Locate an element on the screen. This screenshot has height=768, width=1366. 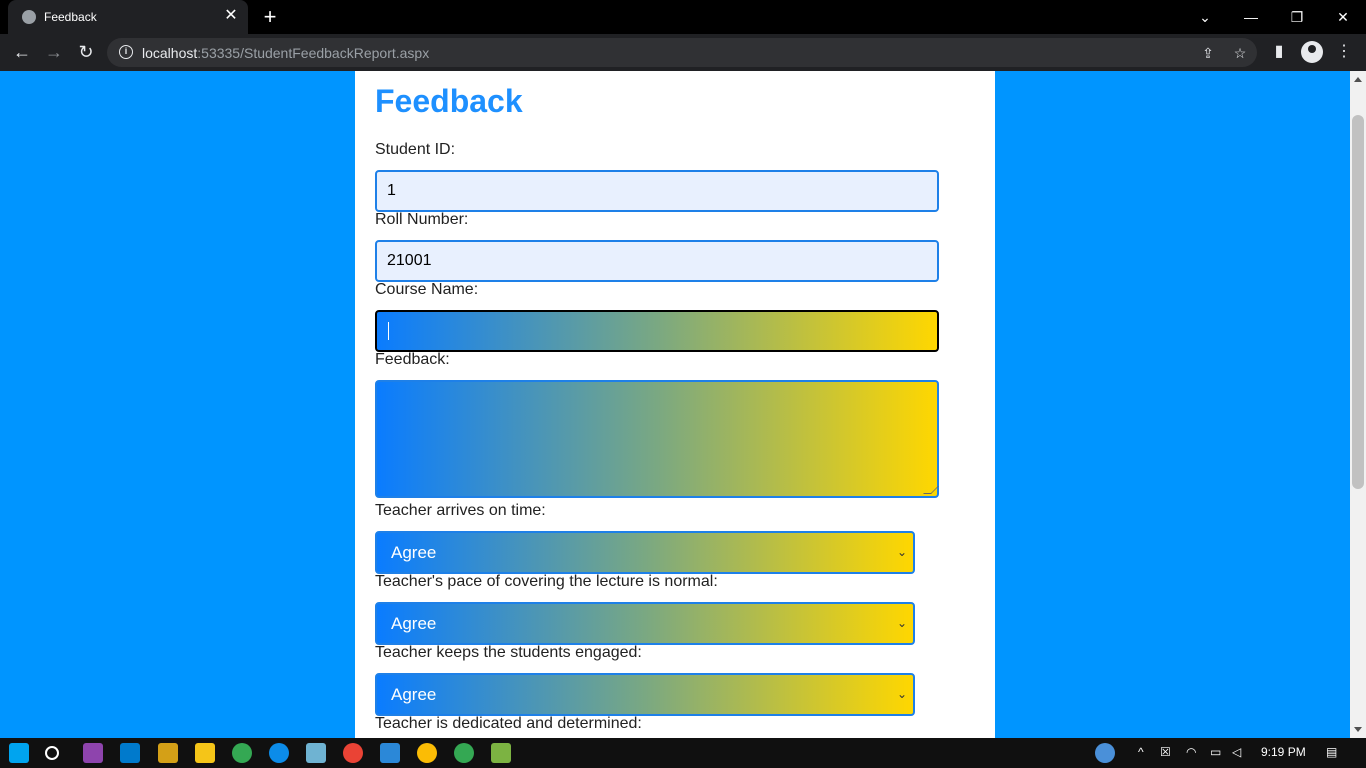
scroll-down-icon is located at coordinates (1358, 729).